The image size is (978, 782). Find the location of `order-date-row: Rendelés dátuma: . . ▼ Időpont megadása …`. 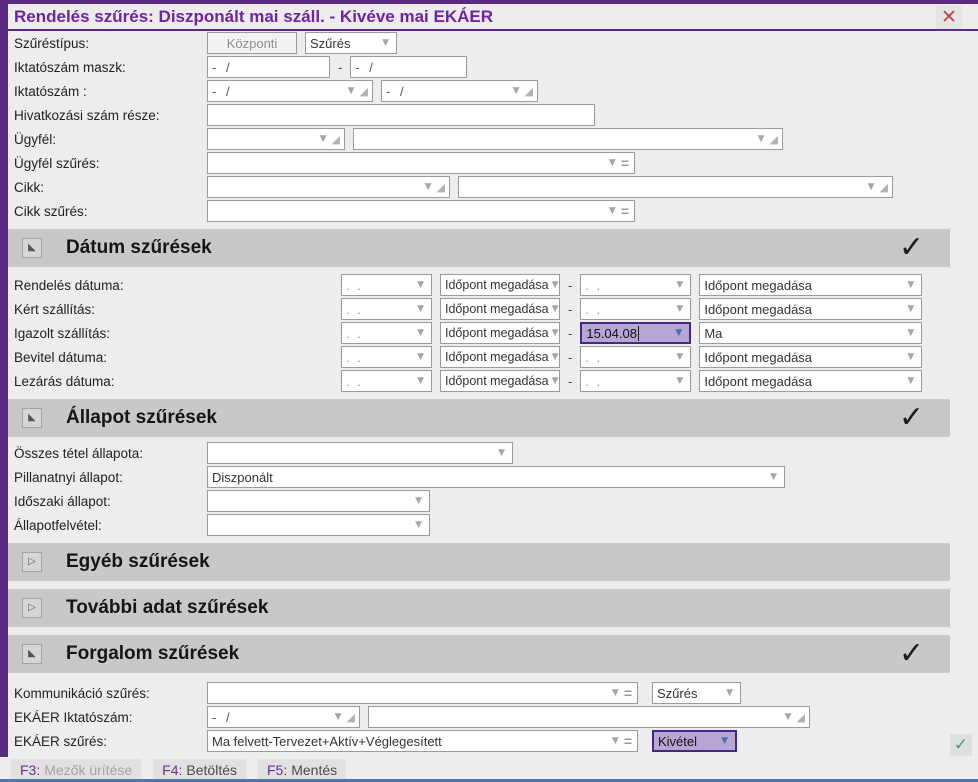

order-date-row: Rendelés dátuma: . . ▼ Időpont megadása … is located at coordinates (493, 285).